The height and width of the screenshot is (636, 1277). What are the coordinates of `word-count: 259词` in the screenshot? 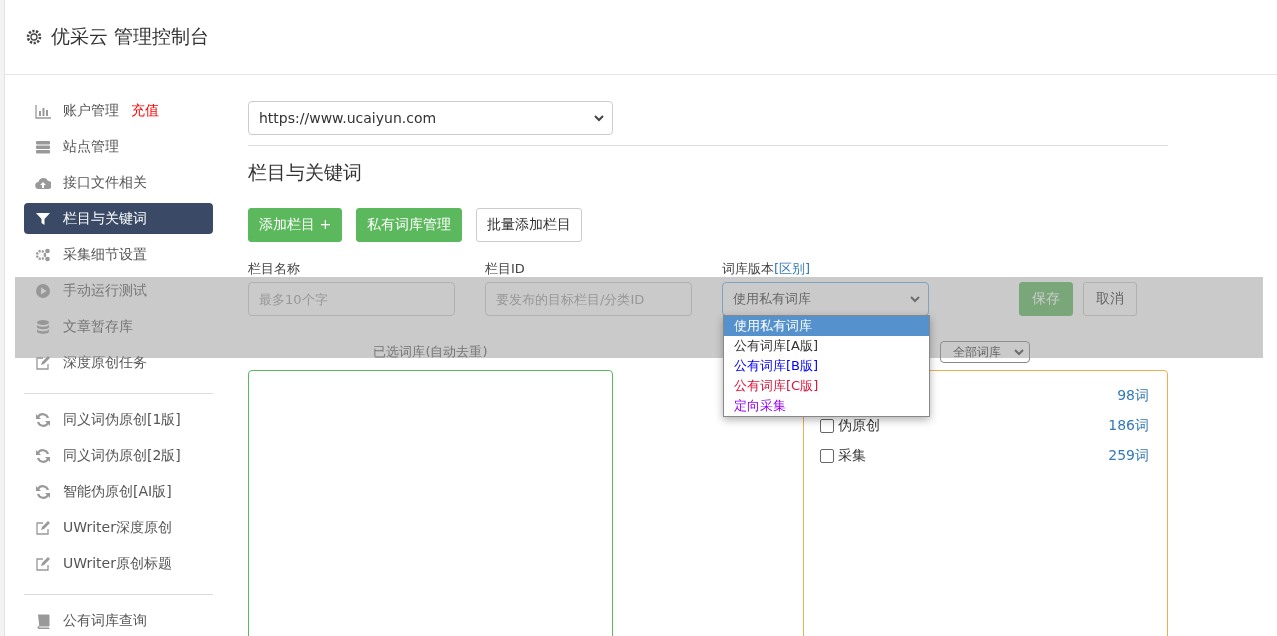 It's located at (1128, 455).